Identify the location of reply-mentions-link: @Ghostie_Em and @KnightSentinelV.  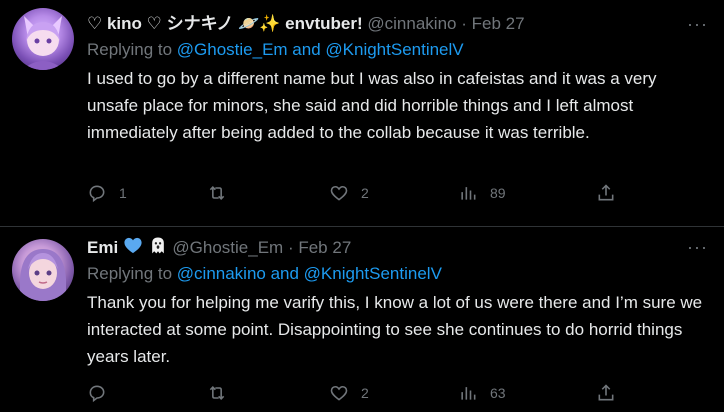
(320, 49).